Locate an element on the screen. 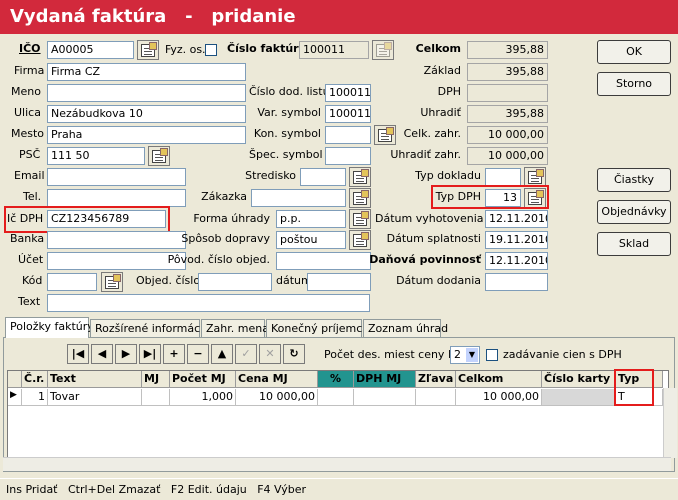 Image resolution: width=678 pixels, height=500 pixels. ciastky-button: Čiastky is located at coordinates (634, 180).